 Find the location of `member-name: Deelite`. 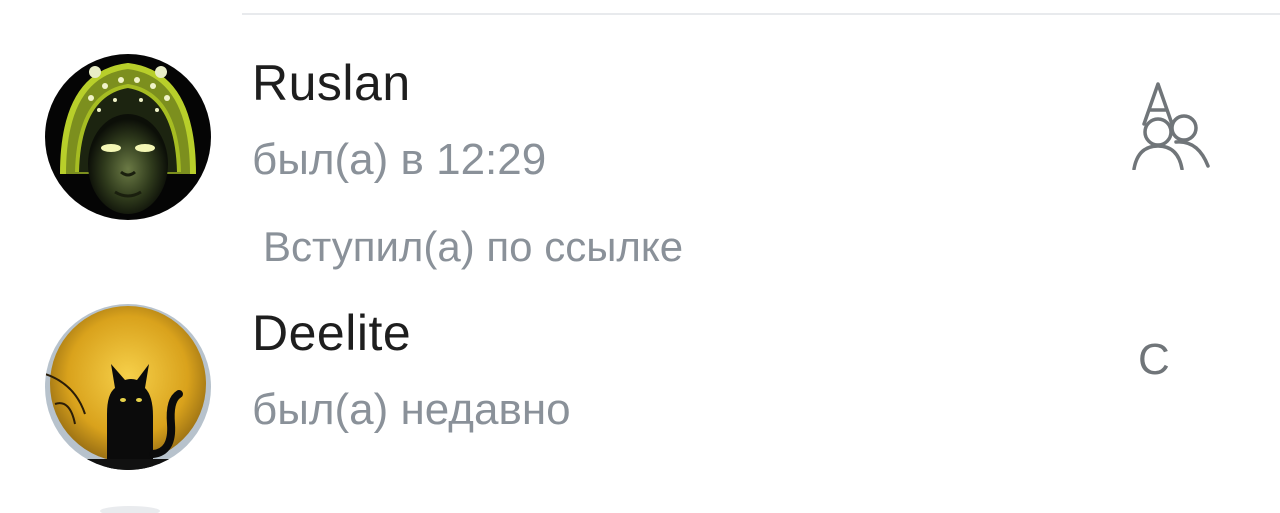

member-name: Deelite is located at coordinates (332, 333).